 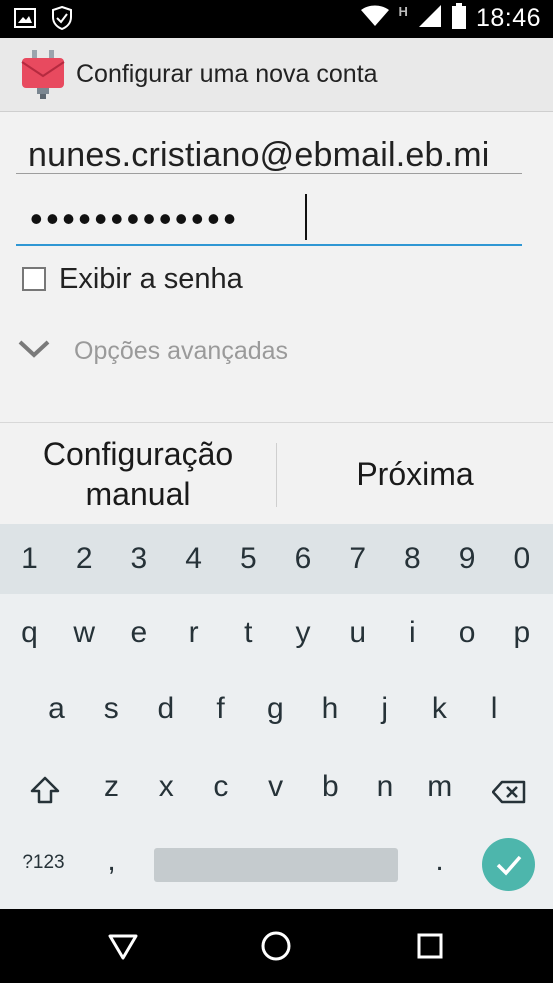 What do you see at coordinates (138, 454) in the screenshot?
I see `manual-setup-label-line1: Configuração` at bounding box center [138, 454].